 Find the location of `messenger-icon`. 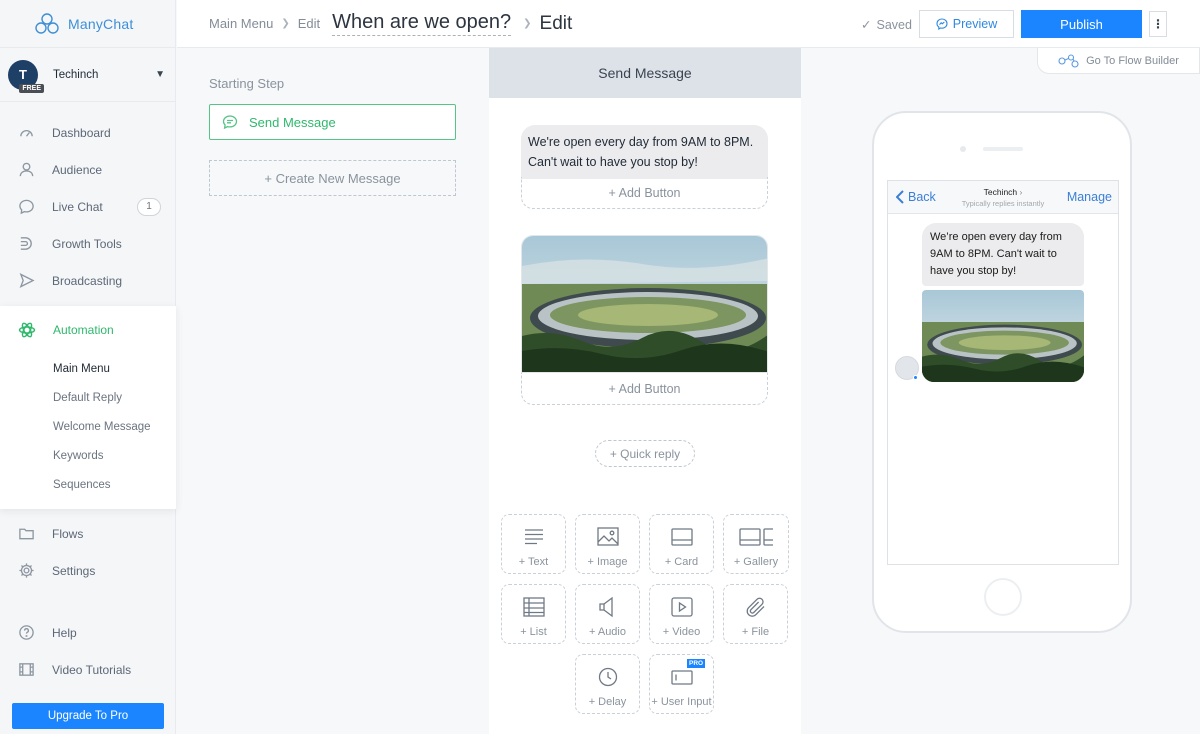

messenger-icon is located at coordinates (942, 24).